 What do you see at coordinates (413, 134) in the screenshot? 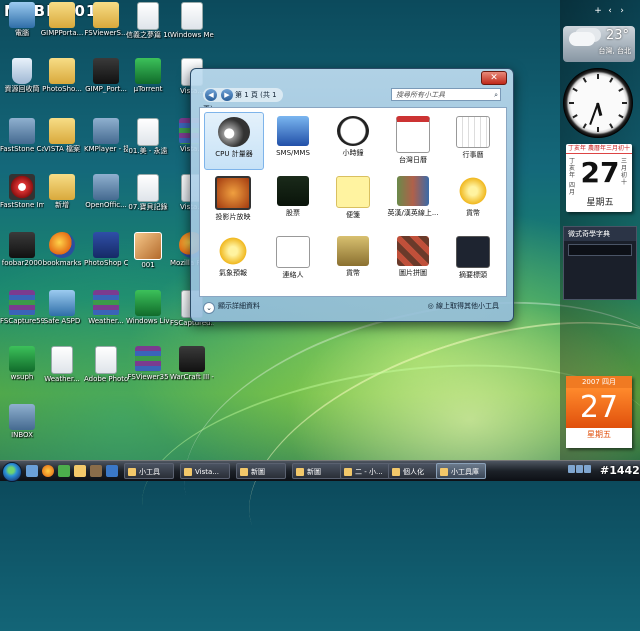
I see `calendar-icon` at bounding box center [413, 134].